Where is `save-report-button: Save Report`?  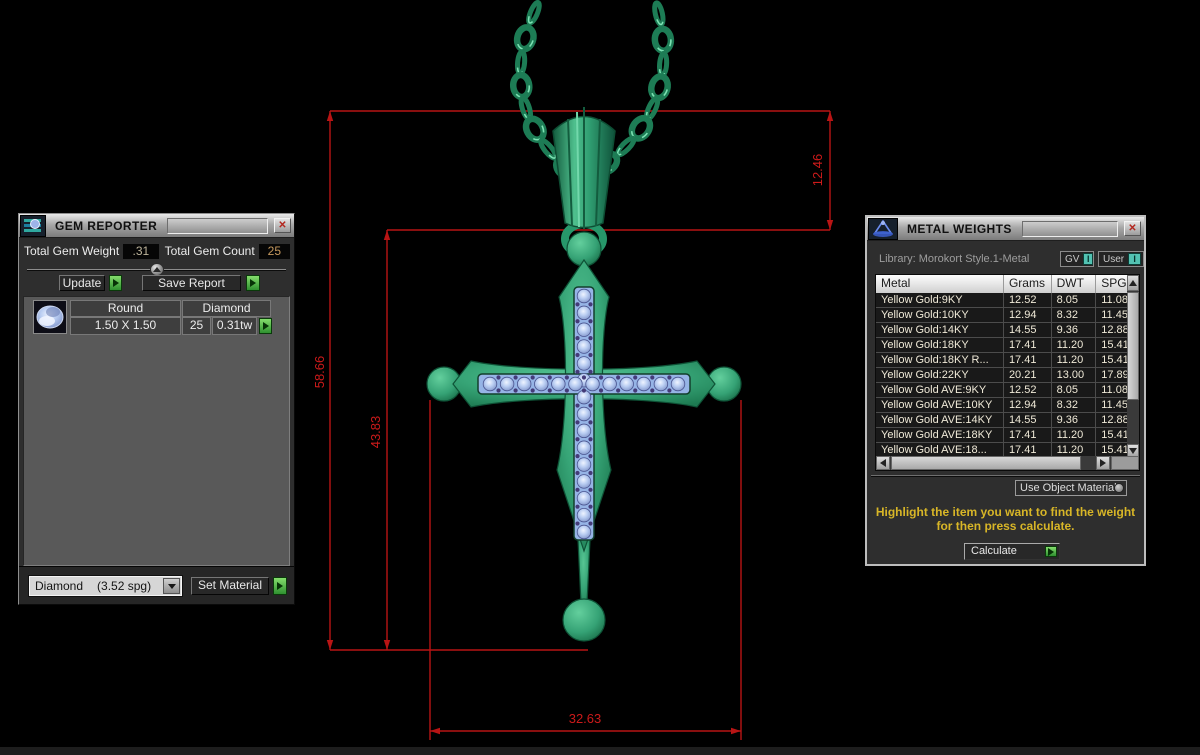
save-report-button: Save Report is located at coordinates (191, 283).